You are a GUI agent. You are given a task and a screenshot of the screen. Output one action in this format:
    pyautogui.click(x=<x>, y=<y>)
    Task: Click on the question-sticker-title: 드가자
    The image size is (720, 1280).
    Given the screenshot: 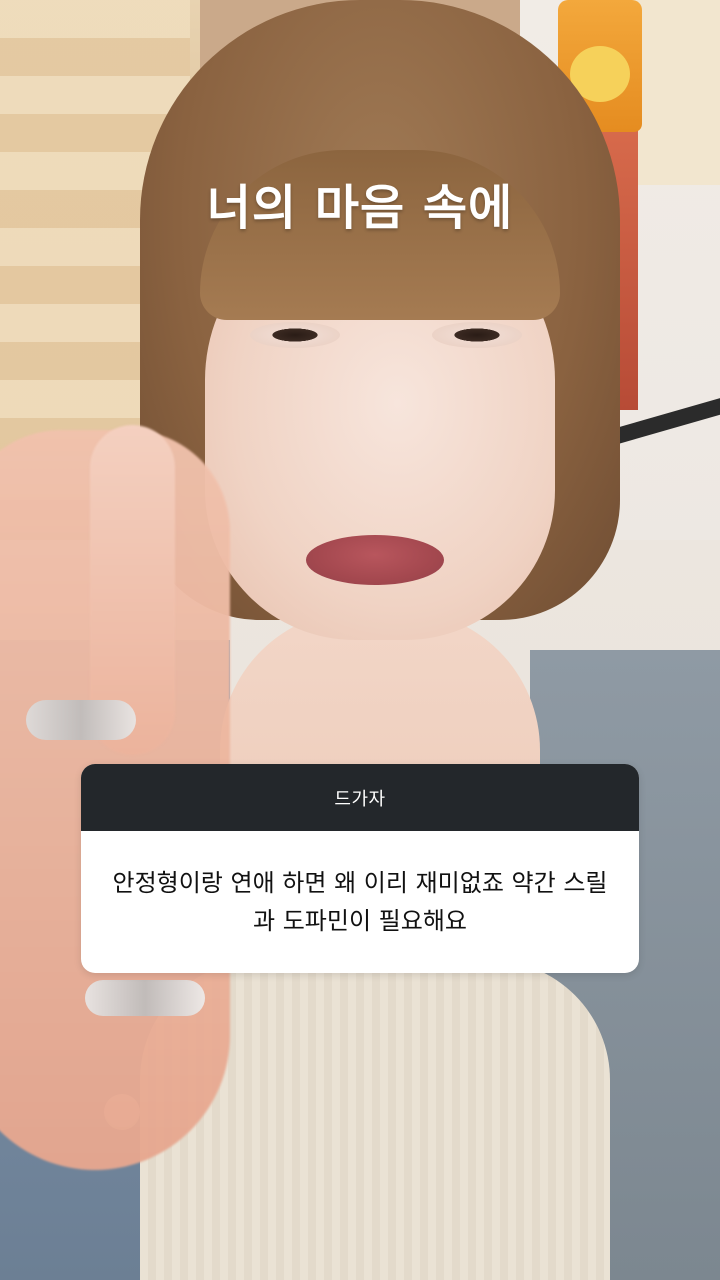 What is the action you would take?
    pyautogui.click(x=360, y=799)
    